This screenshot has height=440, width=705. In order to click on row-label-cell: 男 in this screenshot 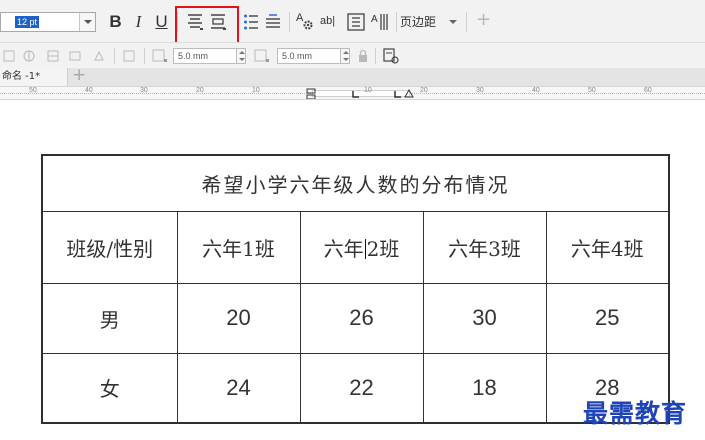, I will do `click(109, 318)`.